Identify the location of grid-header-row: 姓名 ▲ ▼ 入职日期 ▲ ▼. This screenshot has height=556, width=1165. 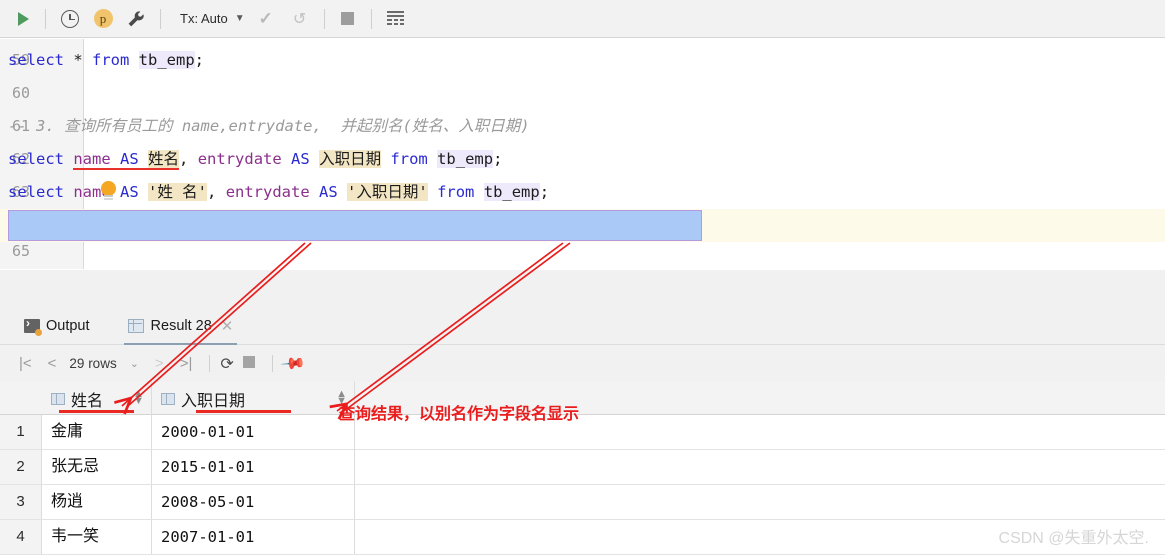
(582, 398).